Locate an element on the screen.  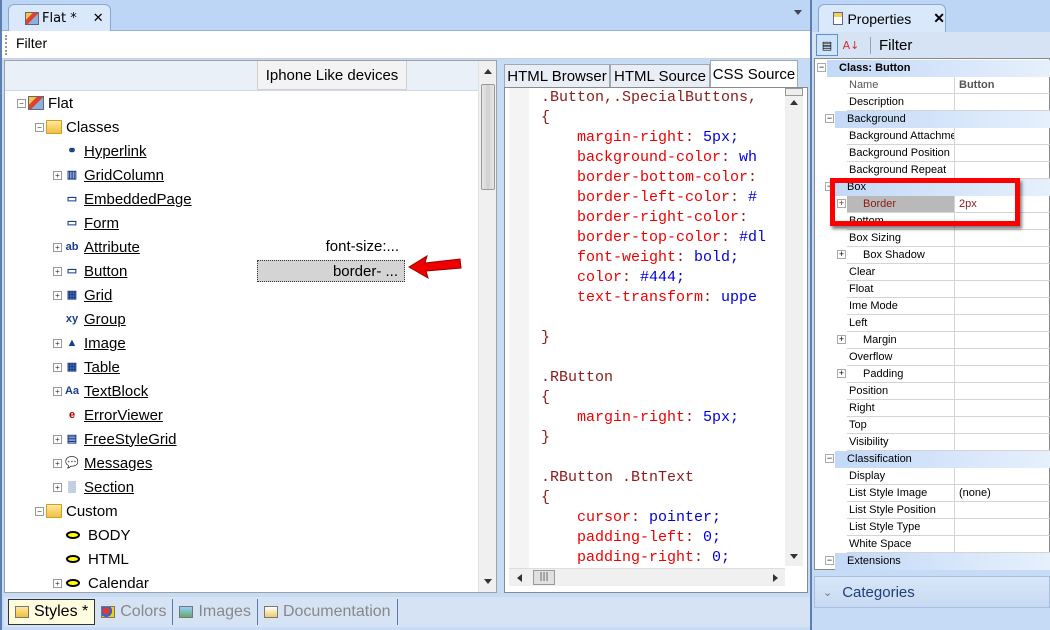
tree-item: ▭ EmbeddedPage is located at coordinates (122, 199).